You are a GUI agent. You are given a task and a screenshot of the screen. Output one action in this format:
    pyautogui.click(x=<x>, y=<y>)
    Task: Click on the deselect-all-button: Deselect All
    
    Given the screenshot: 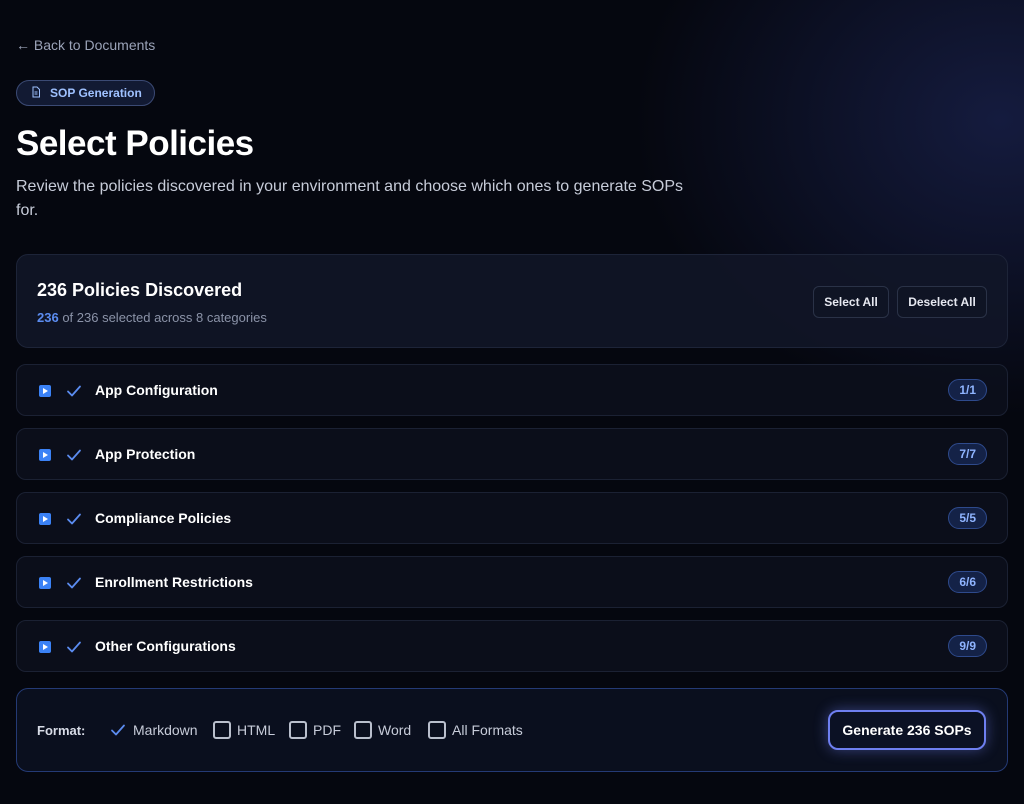 What is the action you would take?
    pyautogui.click(x=942, y=302)
    